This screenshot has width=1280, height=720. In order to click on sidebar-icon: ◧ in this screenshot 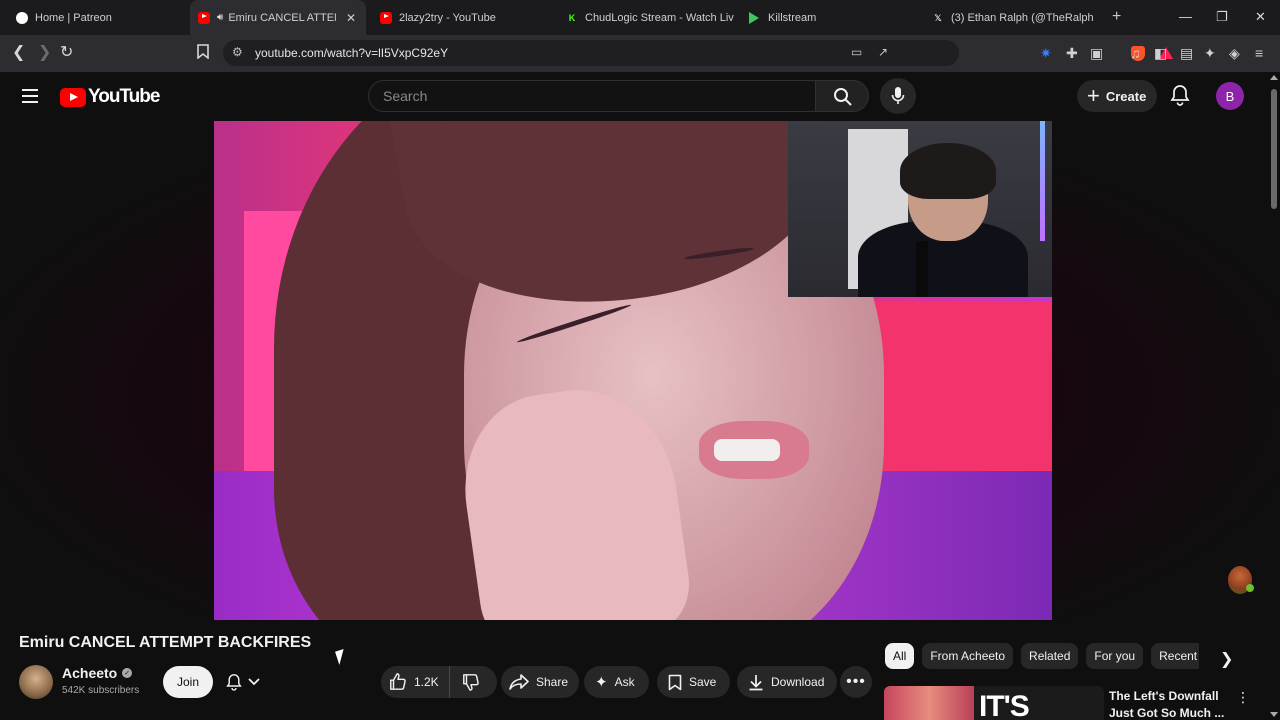, I will do `click(1160, 53)`.